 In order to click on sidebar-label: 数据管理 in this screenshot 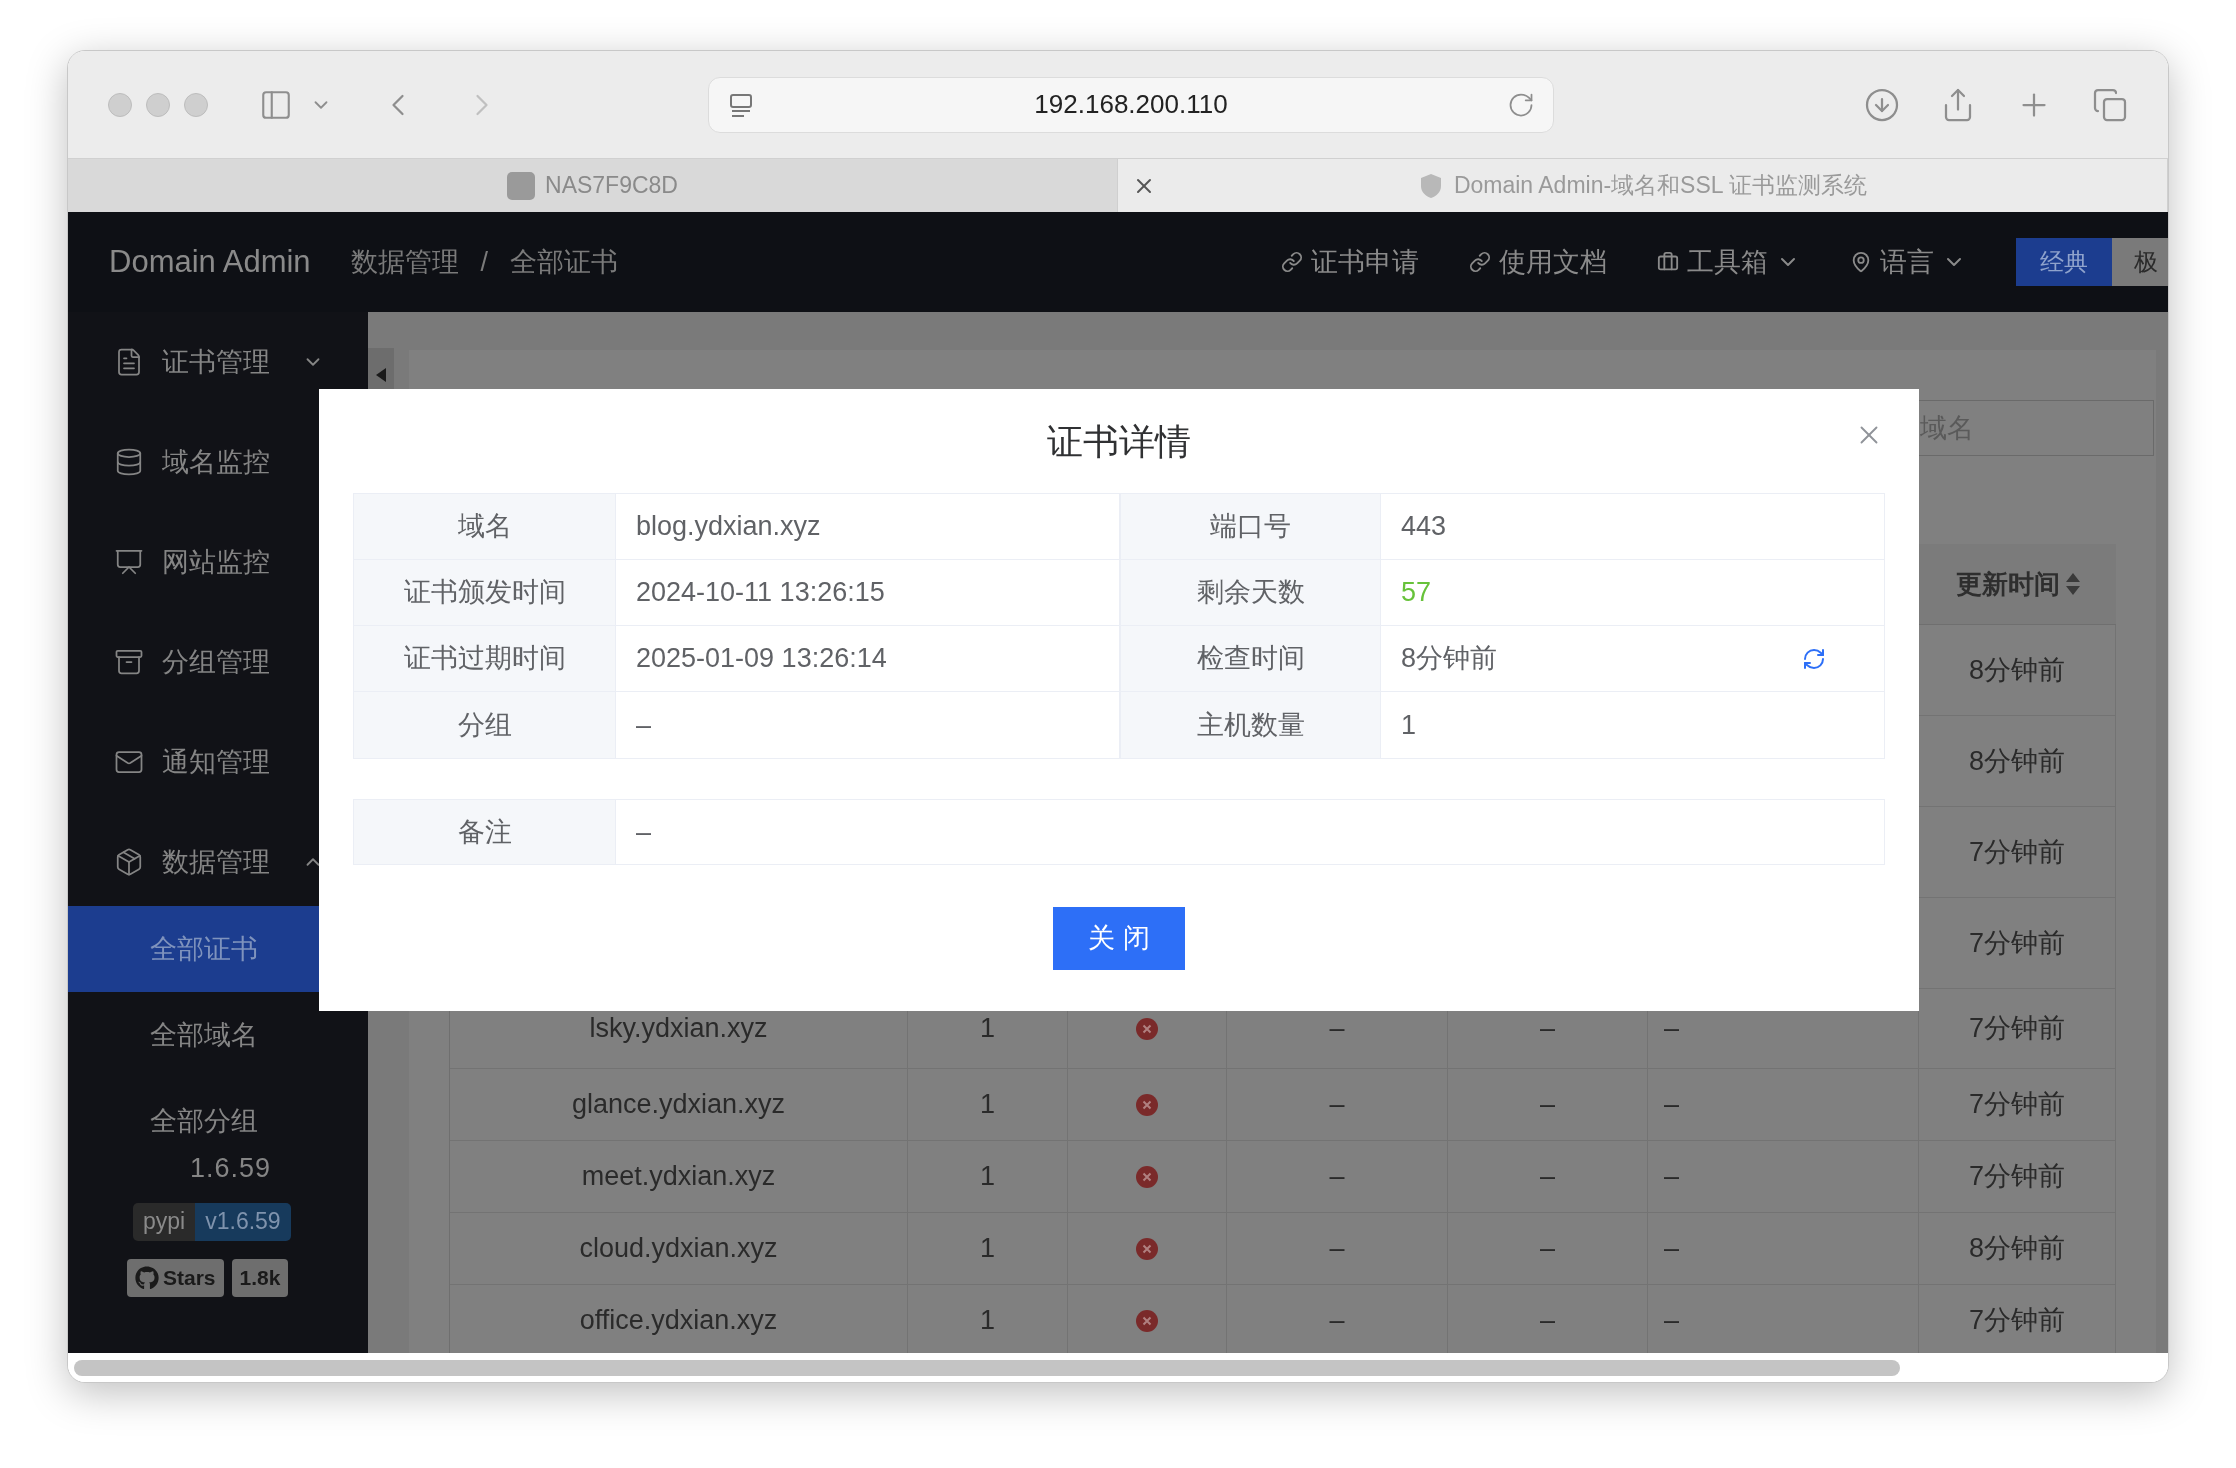, I will do `click(216, 862)`.